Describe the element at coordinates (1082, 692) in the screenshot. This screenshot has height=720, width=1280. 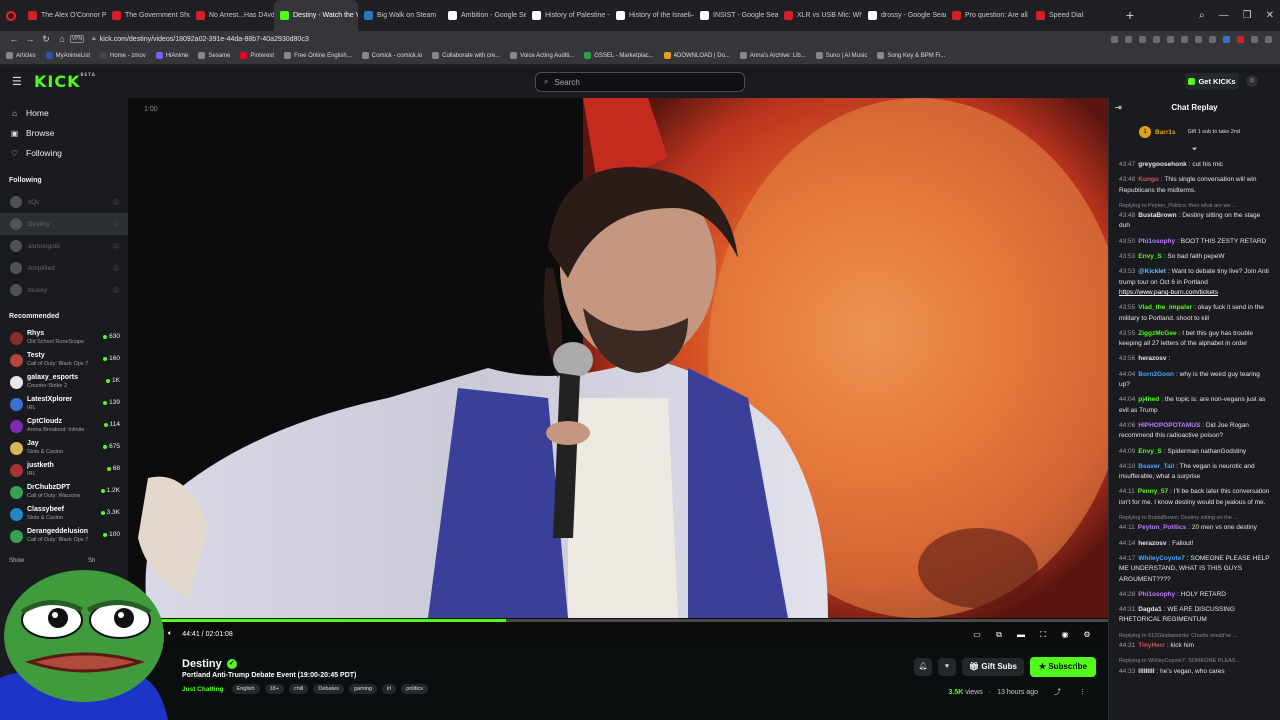
I see `more-options-icon: ⋮` at that location.